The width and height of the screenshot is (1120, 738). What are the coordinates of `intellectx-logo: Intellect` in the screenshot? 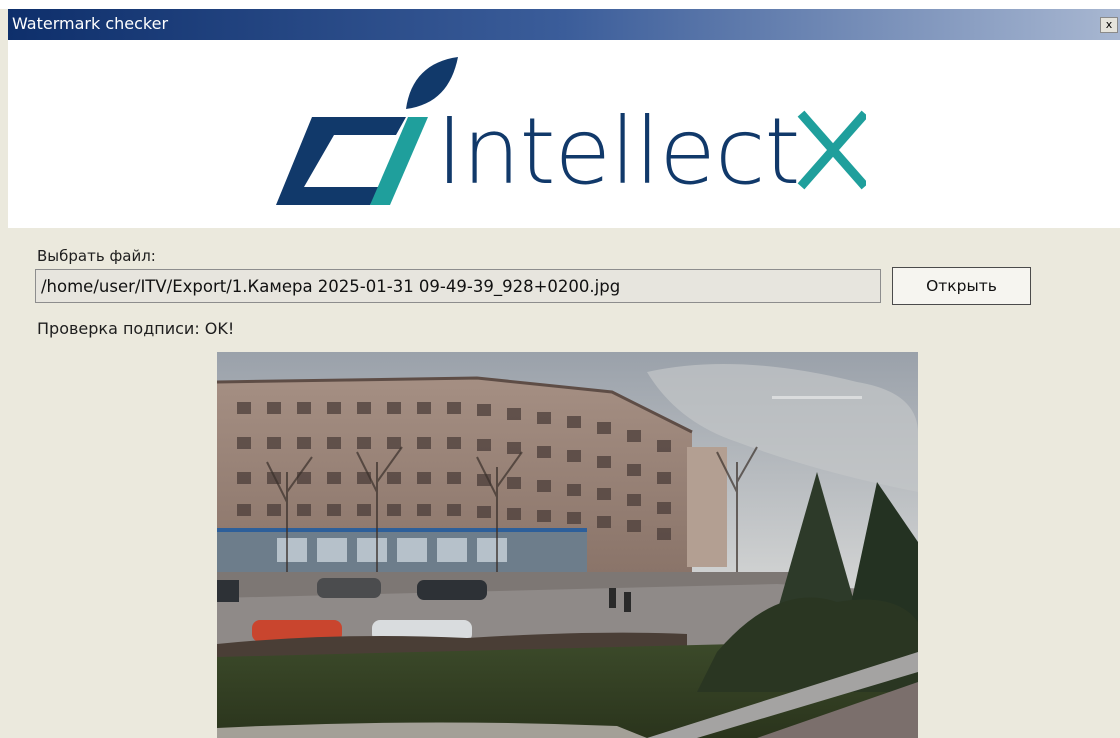 It's located at (571, 131).